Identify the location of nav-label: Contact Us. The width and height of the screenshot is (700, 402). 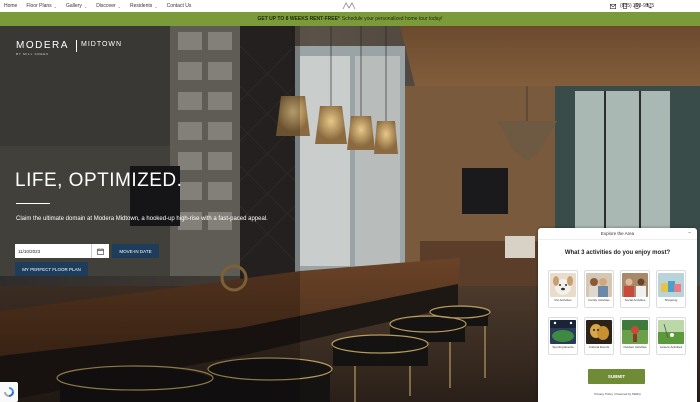
(179, 6).